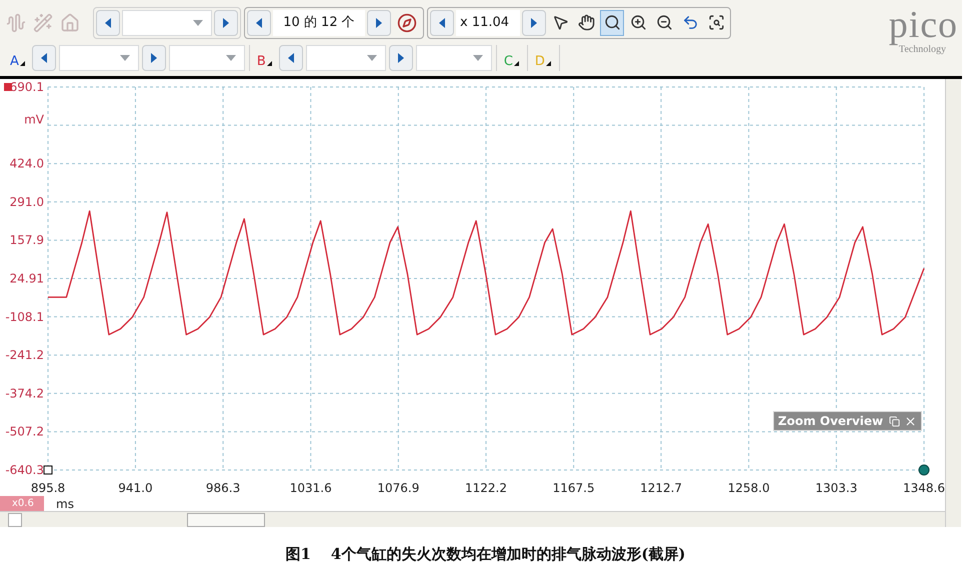  Describe the element at coordinates (22, 503) in the screenshot. I see `zoom-badge: x0.6` at that location.